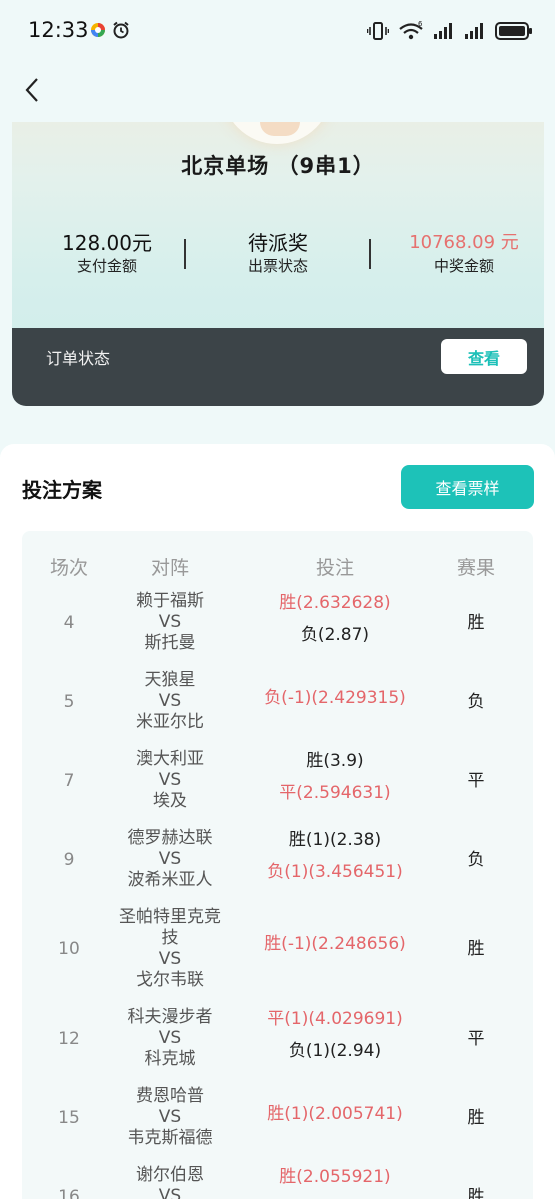  What do you see at coordinates (278, 367) in the screenshot?
I see `order-status-bar: 订单状态 查看` at bounding box center [278, 367].